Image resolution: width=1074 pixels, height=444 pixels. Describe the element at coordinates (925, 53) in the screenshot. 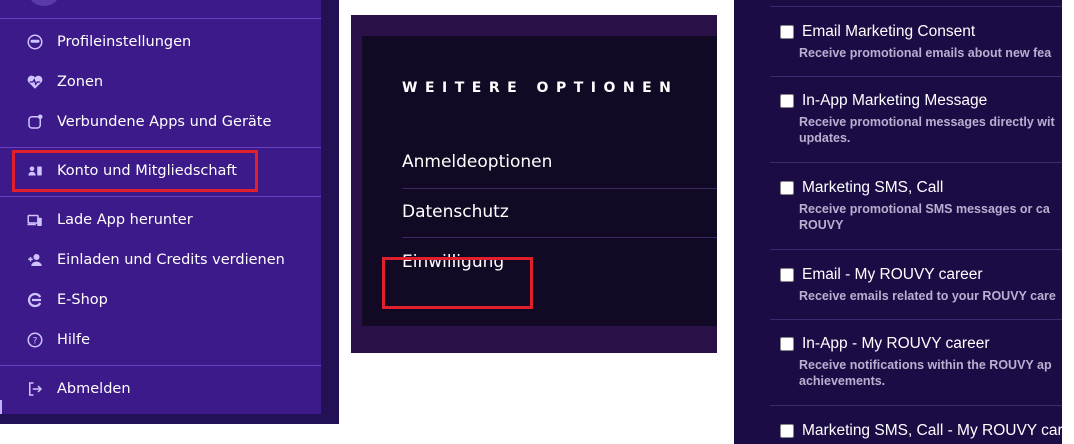

I see `consent-description: Receive promotional emails about new fea` at that location.